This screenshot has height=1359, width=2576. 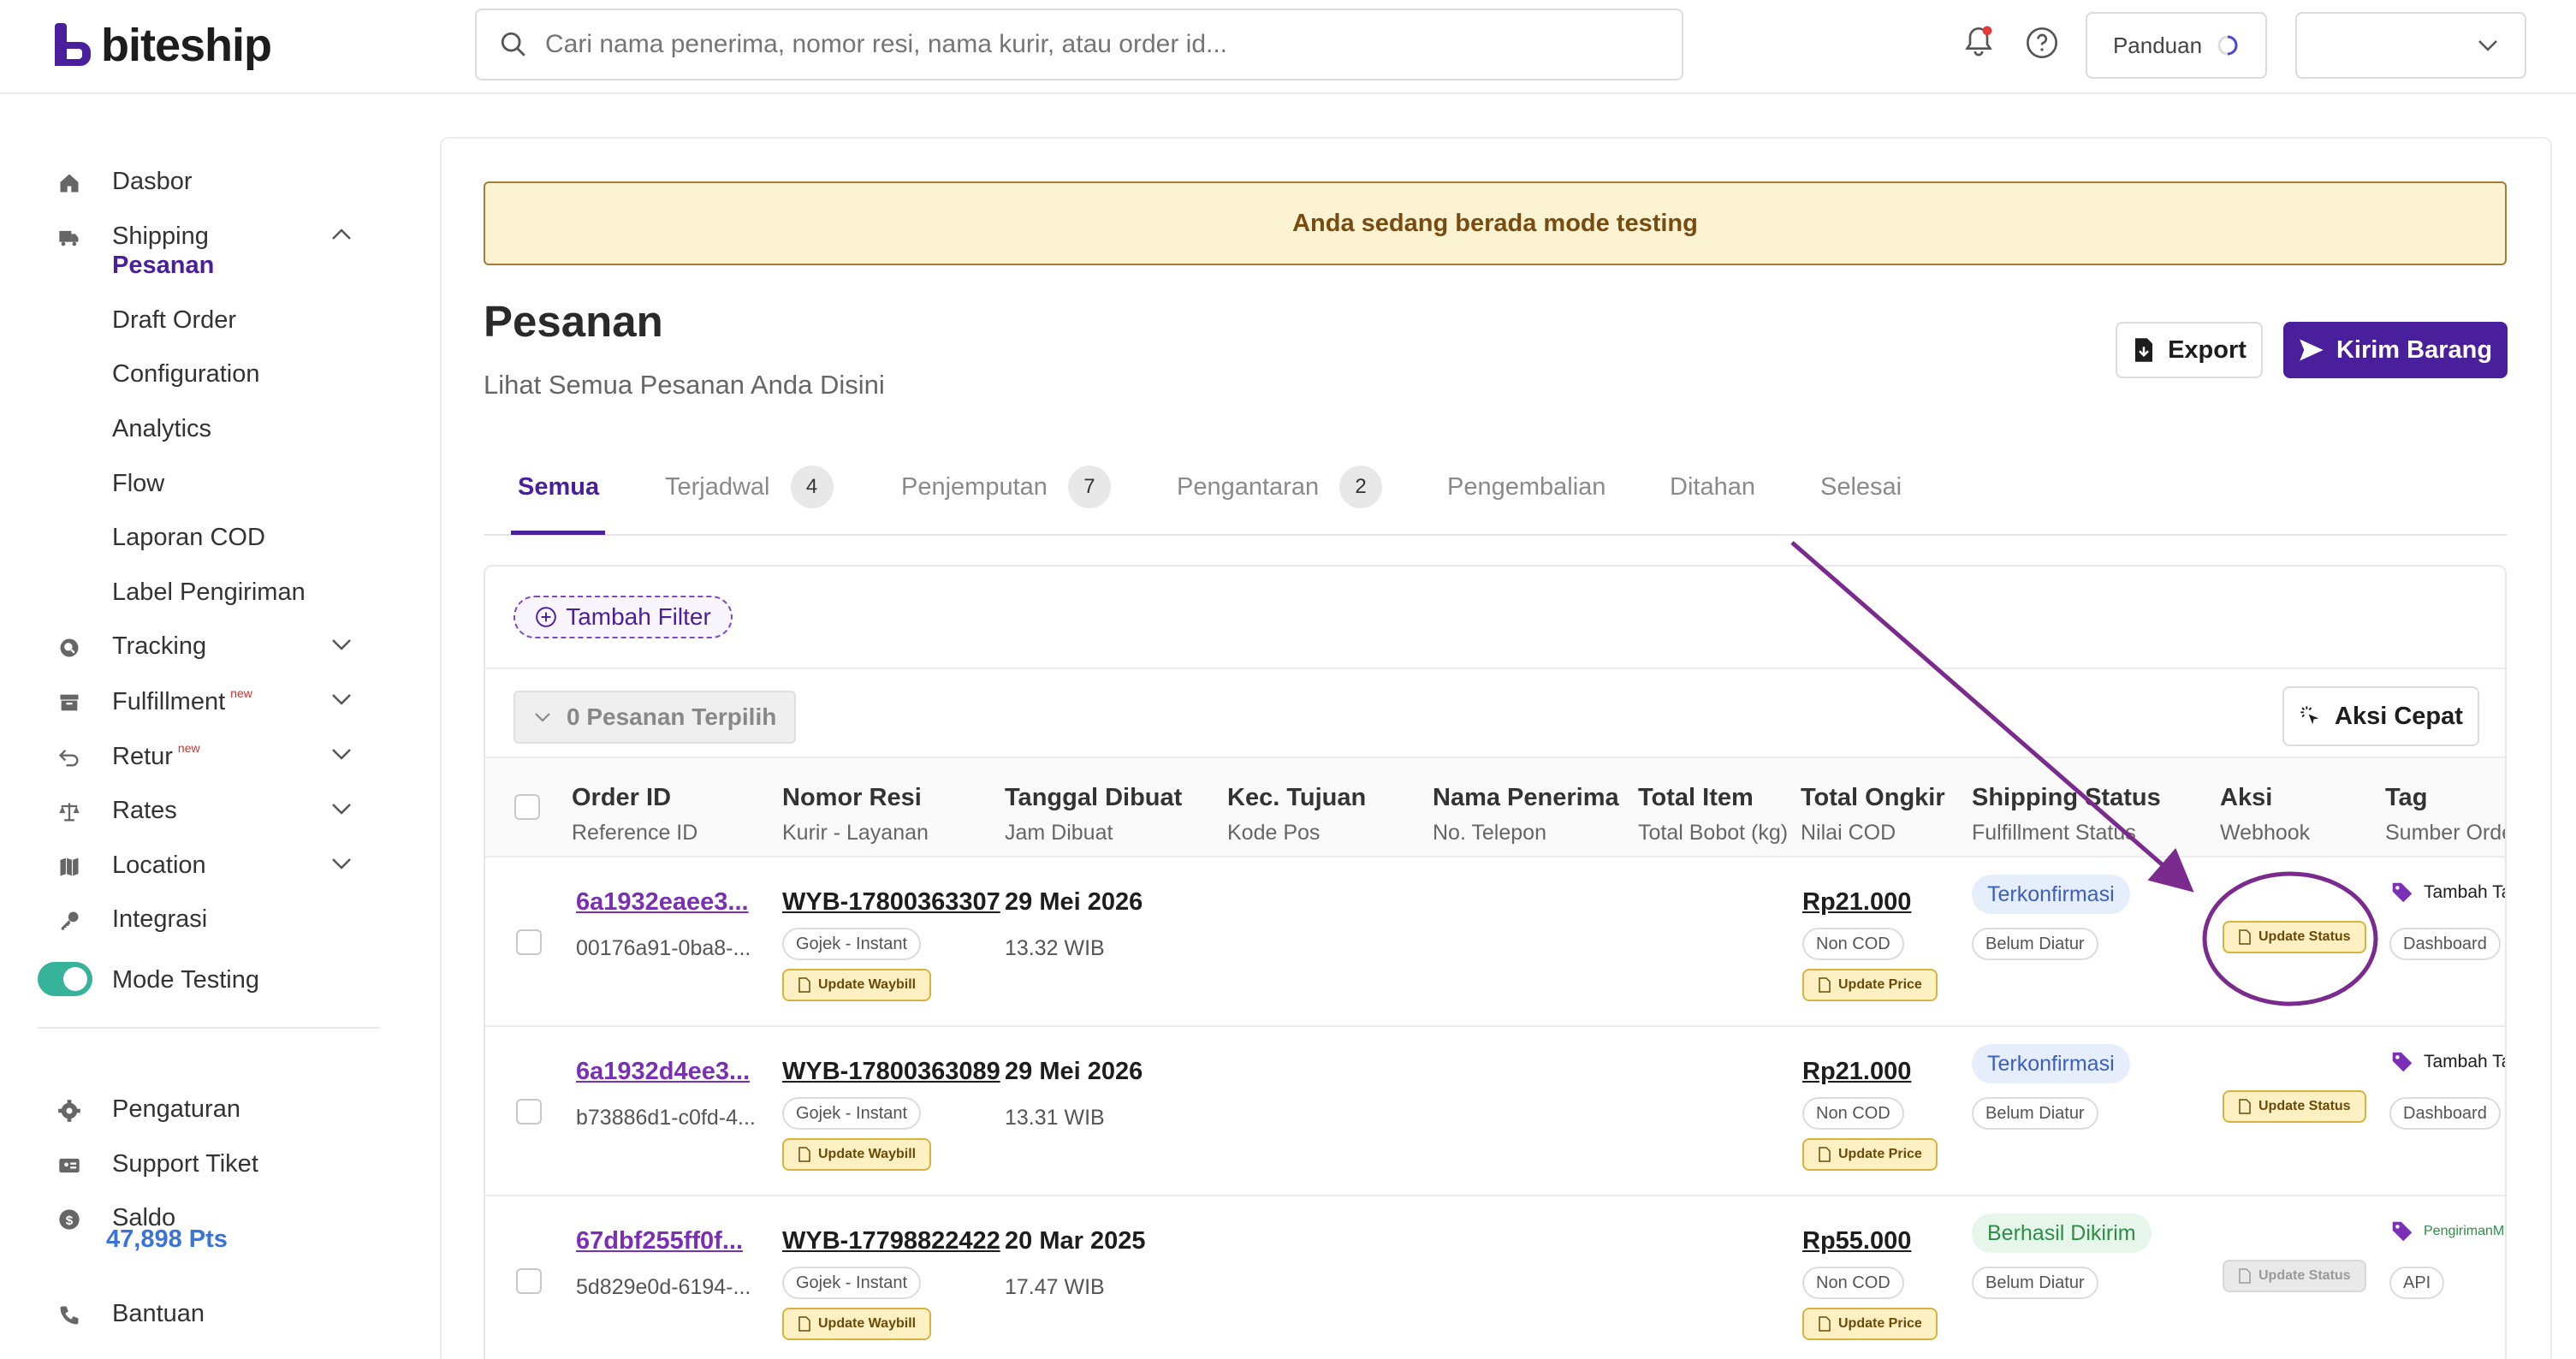 I want to click on sidebar-subitem-flow: Flow, so click(x=138, y=484).